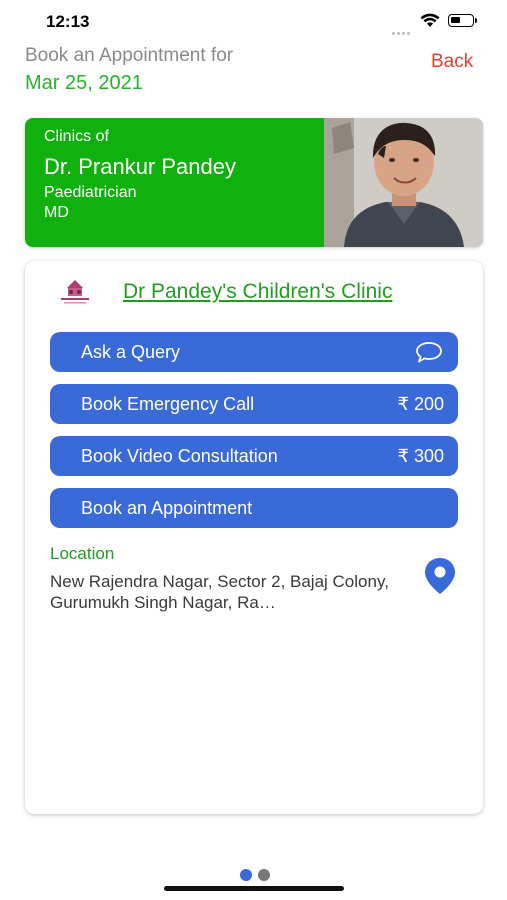 The height and width of the screenshot is (900, 507). I want to click on chat-bubble-icon, so click(429, 352).